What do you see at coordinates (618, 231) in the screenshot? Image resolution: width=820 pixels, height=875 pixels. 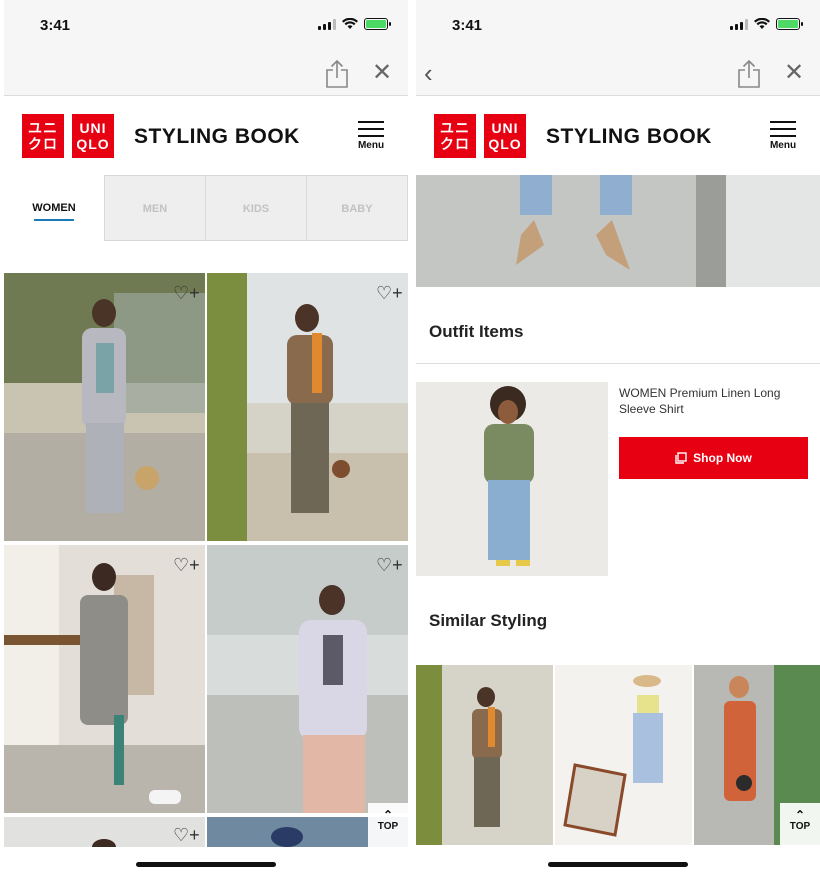 I see `styling-hero-photo` at bounding box center [618, 231].